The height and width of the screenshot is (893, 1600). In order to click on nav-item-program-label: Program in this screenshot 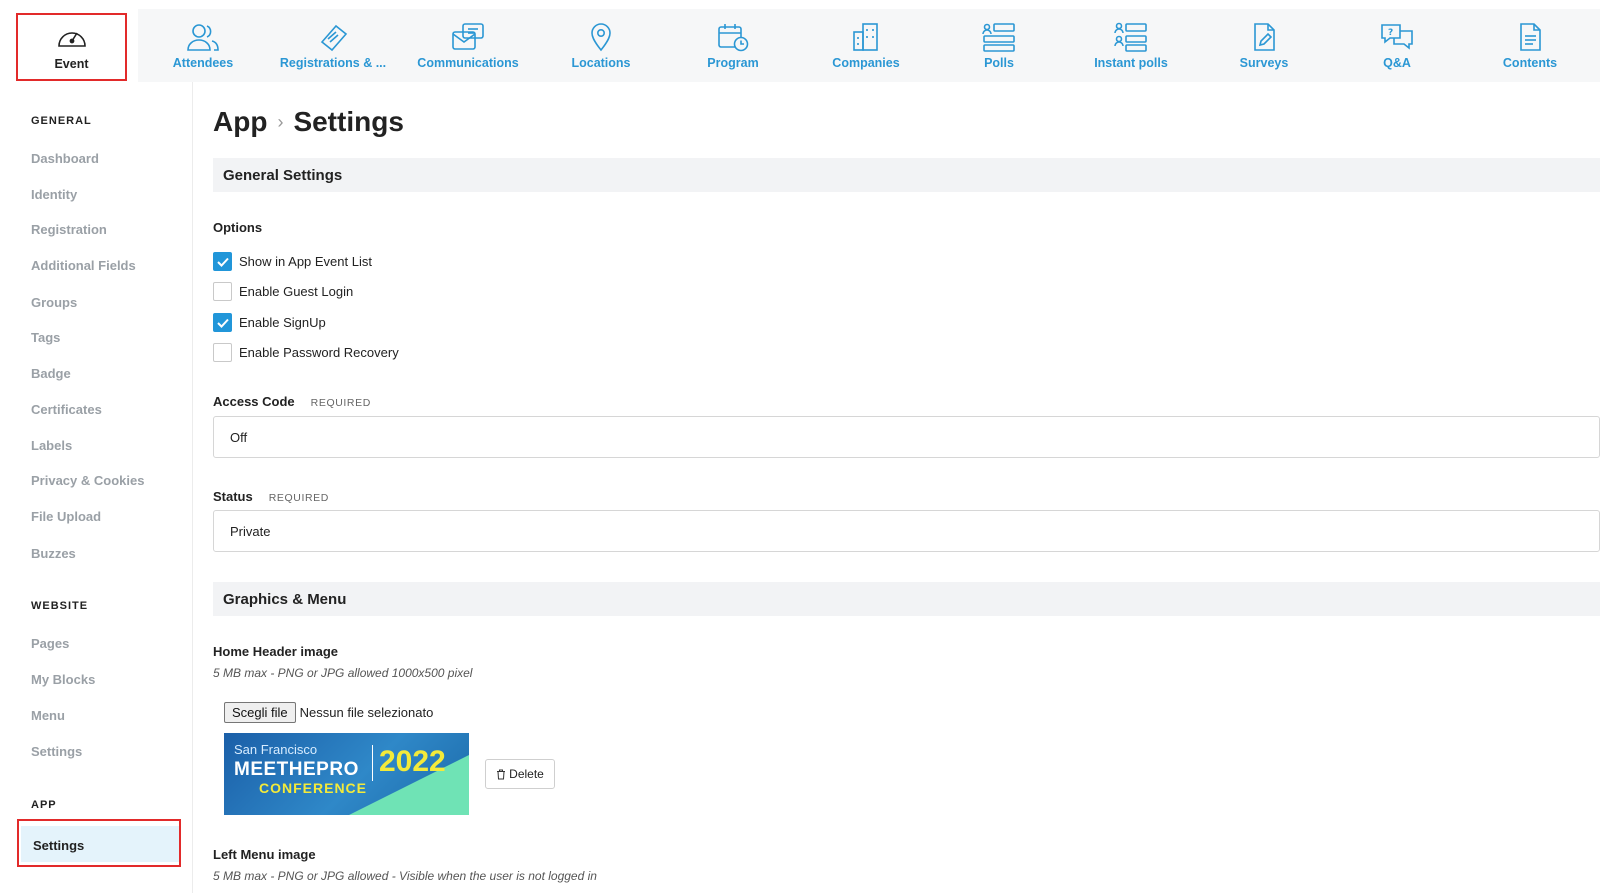, I will do `click(733, 62)`.